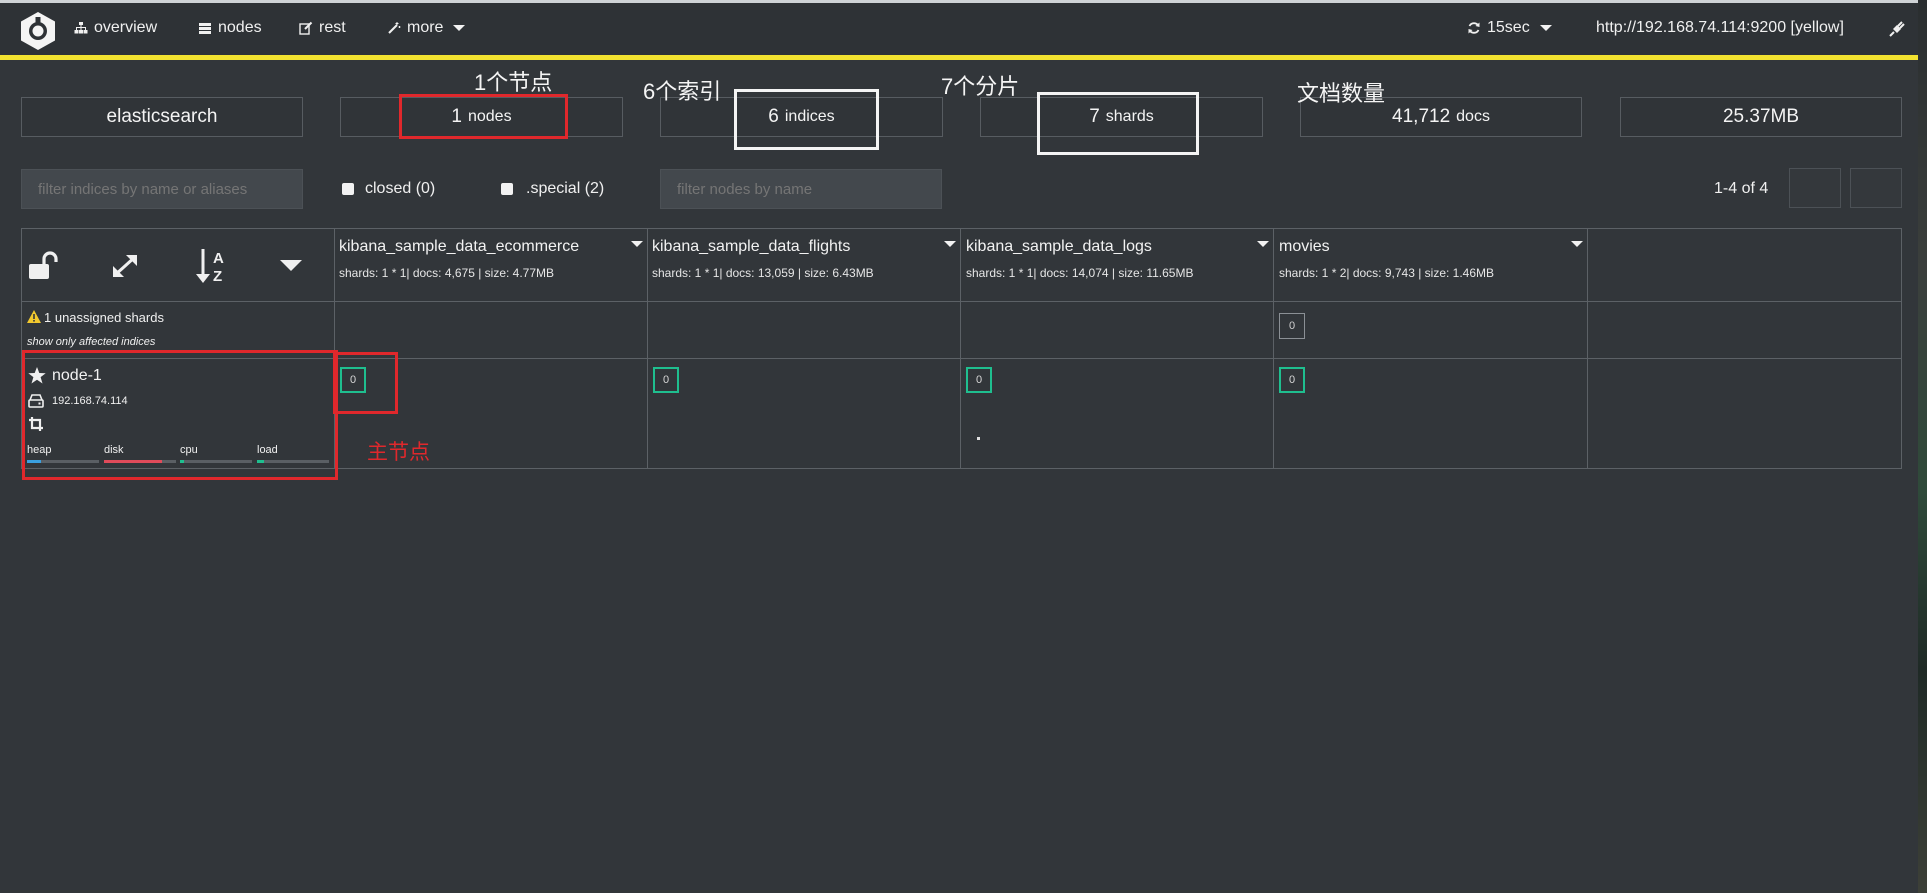 This screenshot has width=1927, height=893. What do you see at coordinates (751, 247) in the screenshot?
I see `index-name: kibana_sample_data_flights` at bounding box center [751, 247].